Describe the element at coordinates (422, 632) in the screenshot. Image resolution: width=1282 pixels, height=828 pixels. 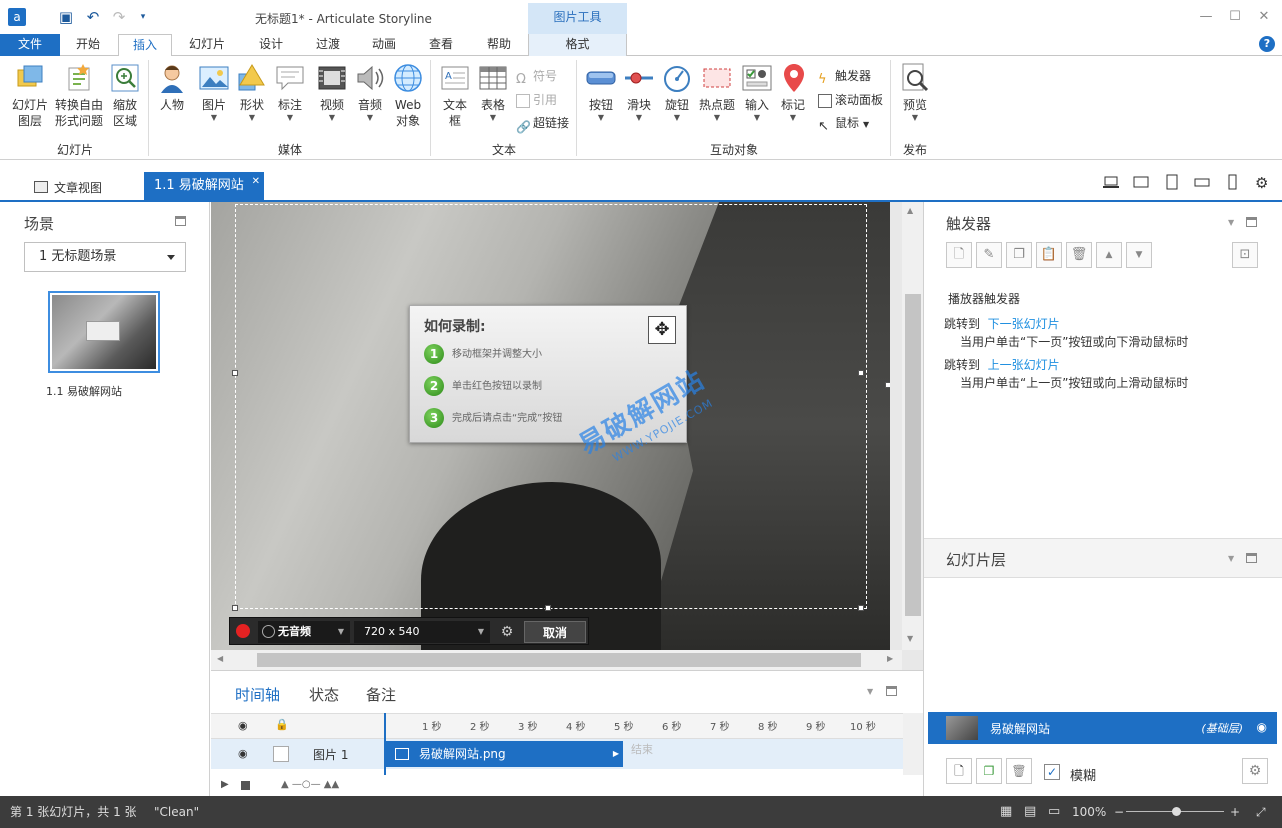
I see `recording-size-dropdown: 720 x 540 ▼` at that location.